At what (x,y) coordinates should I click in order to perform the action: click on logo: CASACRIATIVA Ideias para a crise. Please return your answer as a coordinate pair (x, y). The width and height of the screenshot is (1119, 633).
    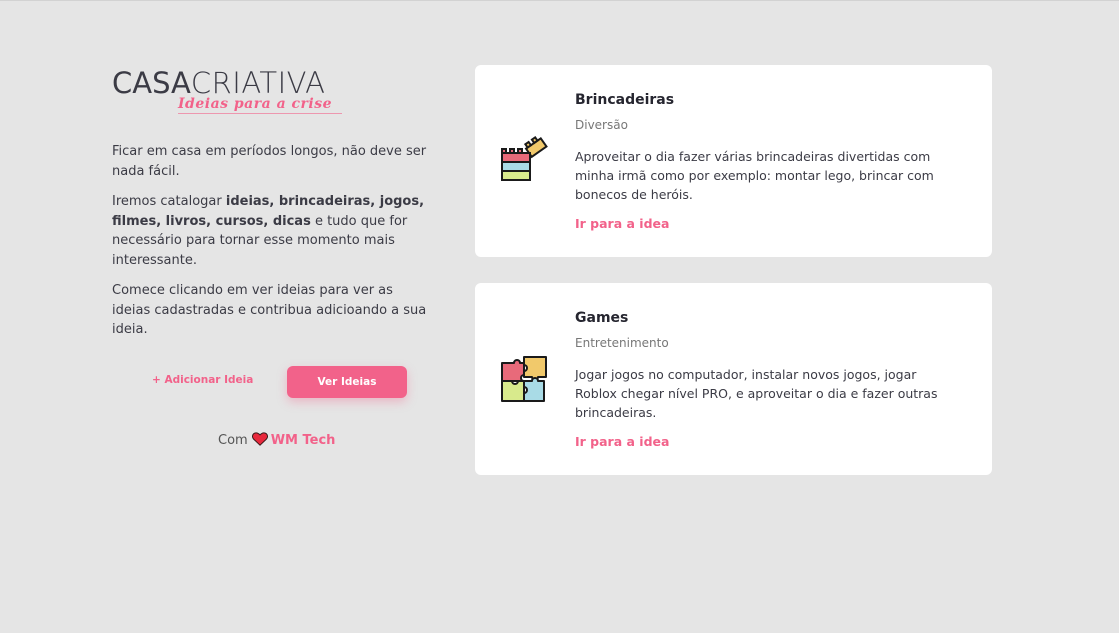
    Looking at the image, I should click on (277, 94).